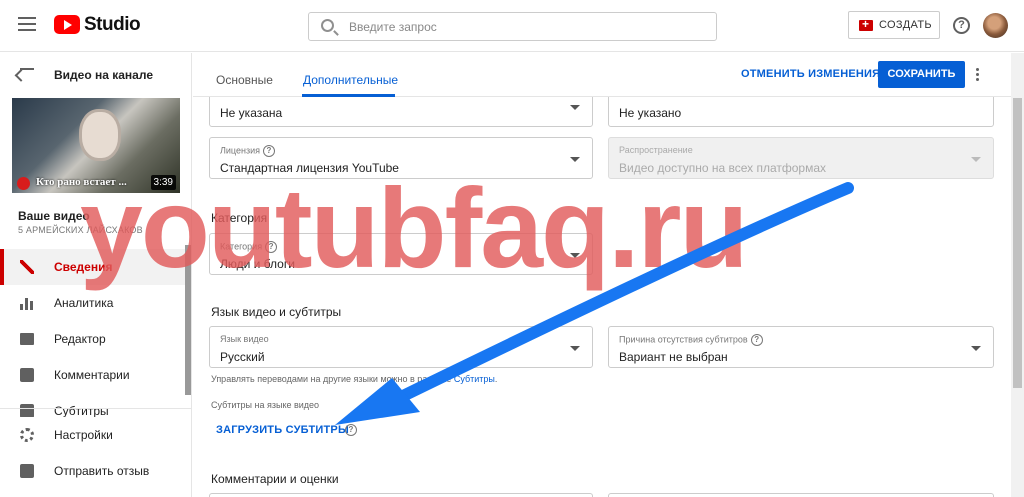 This screenshot has width=1024, height=497. I want to click on analytics-icon, so click(27, 303).